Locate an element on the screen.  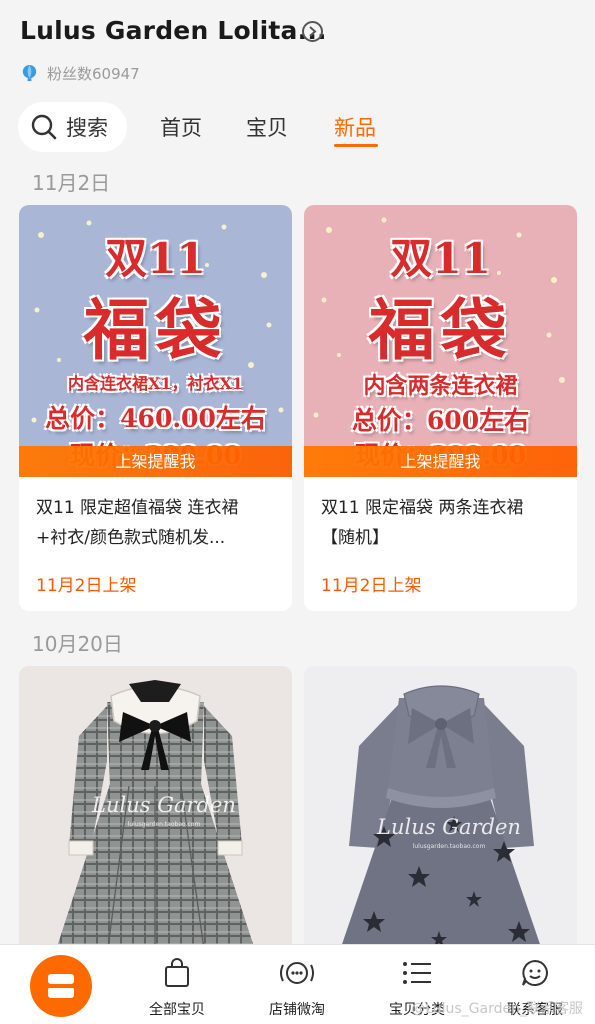
product-image: 双11 福袋 内含两条连衣裙 总价：600左右 现价：399.00 上架提醒我 is located at coordinates (440, 341).